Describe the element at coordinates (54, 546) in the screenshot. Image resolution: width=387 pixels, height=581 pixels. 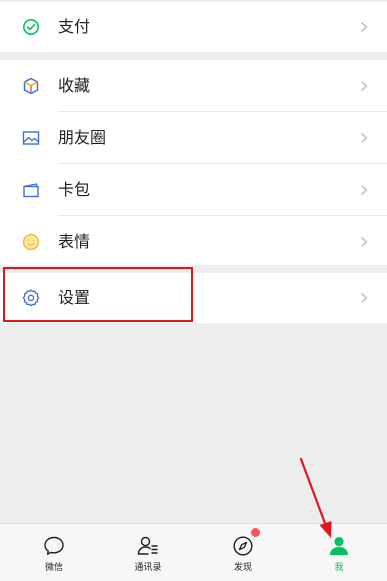
I see `chat-bubble-icon` at that location.